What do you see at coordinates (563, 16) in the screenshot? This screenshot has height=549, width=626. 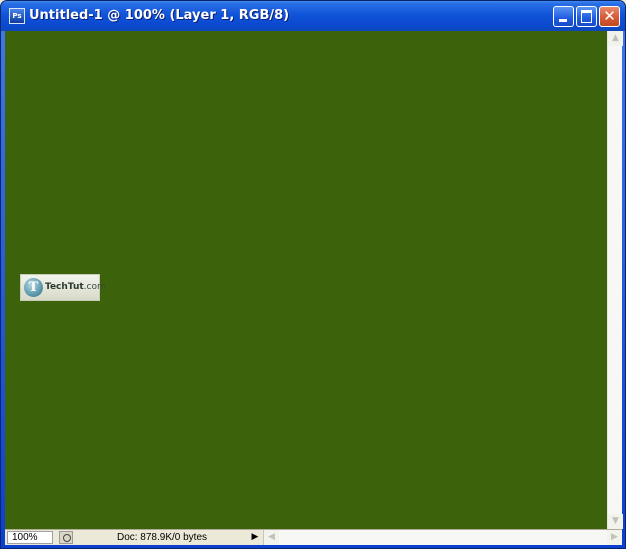 I see `minimize-button` at bounding box center [563, 16].